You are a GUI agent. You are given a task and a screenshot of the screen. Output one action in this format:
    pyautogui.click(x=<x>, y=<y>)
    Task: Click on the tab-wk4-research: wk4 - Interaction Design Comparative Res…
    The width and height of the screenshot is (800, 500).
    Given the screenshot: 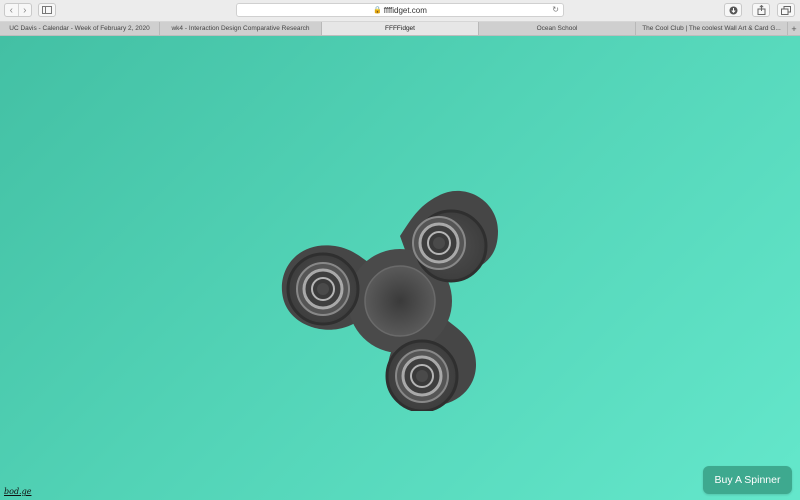 What is the action you would take?
    pyautogui.click(x=241, y=28)
    